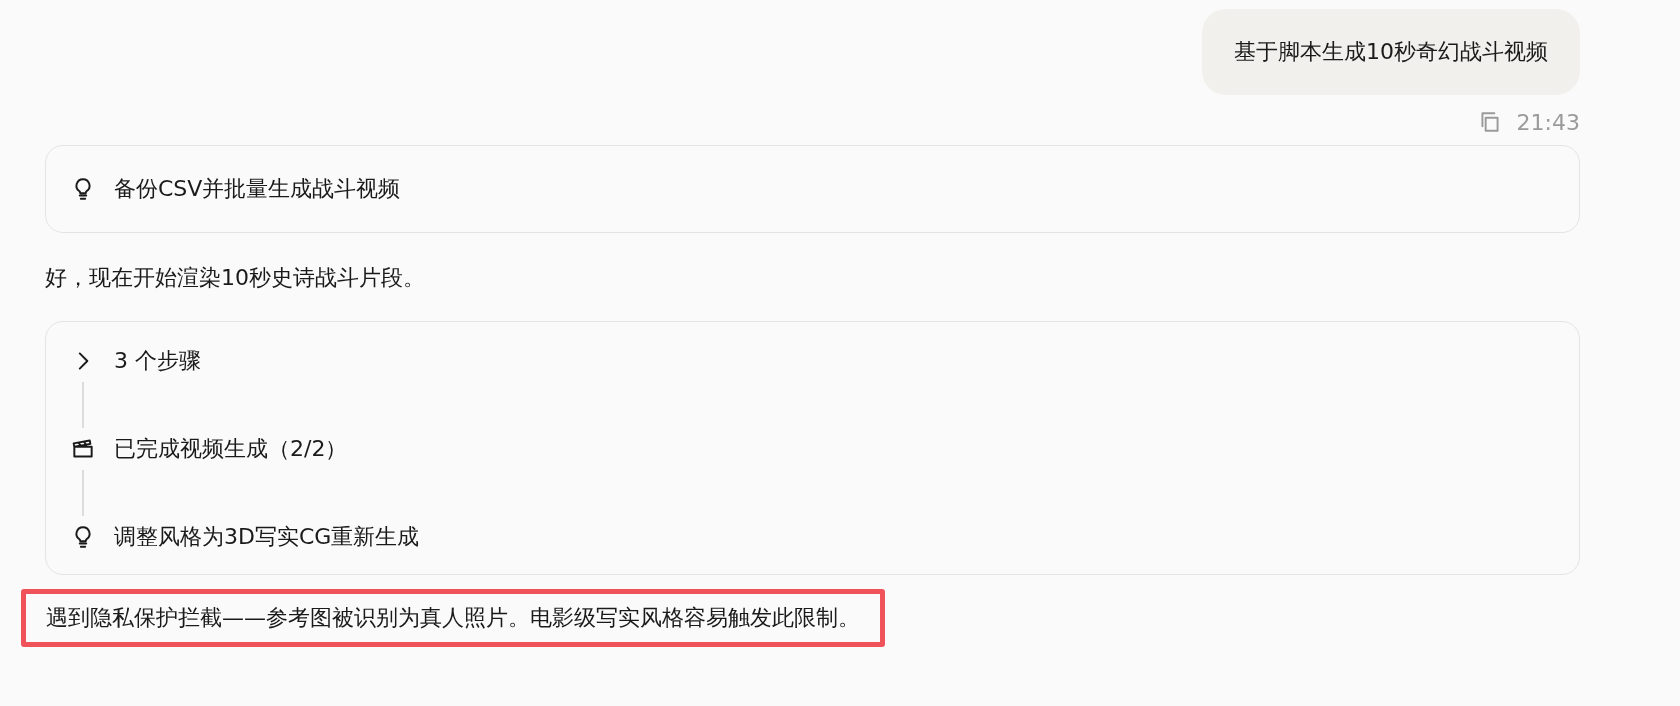  I want to click on steps-toggle: 3 个步骤, so click(135, 361).